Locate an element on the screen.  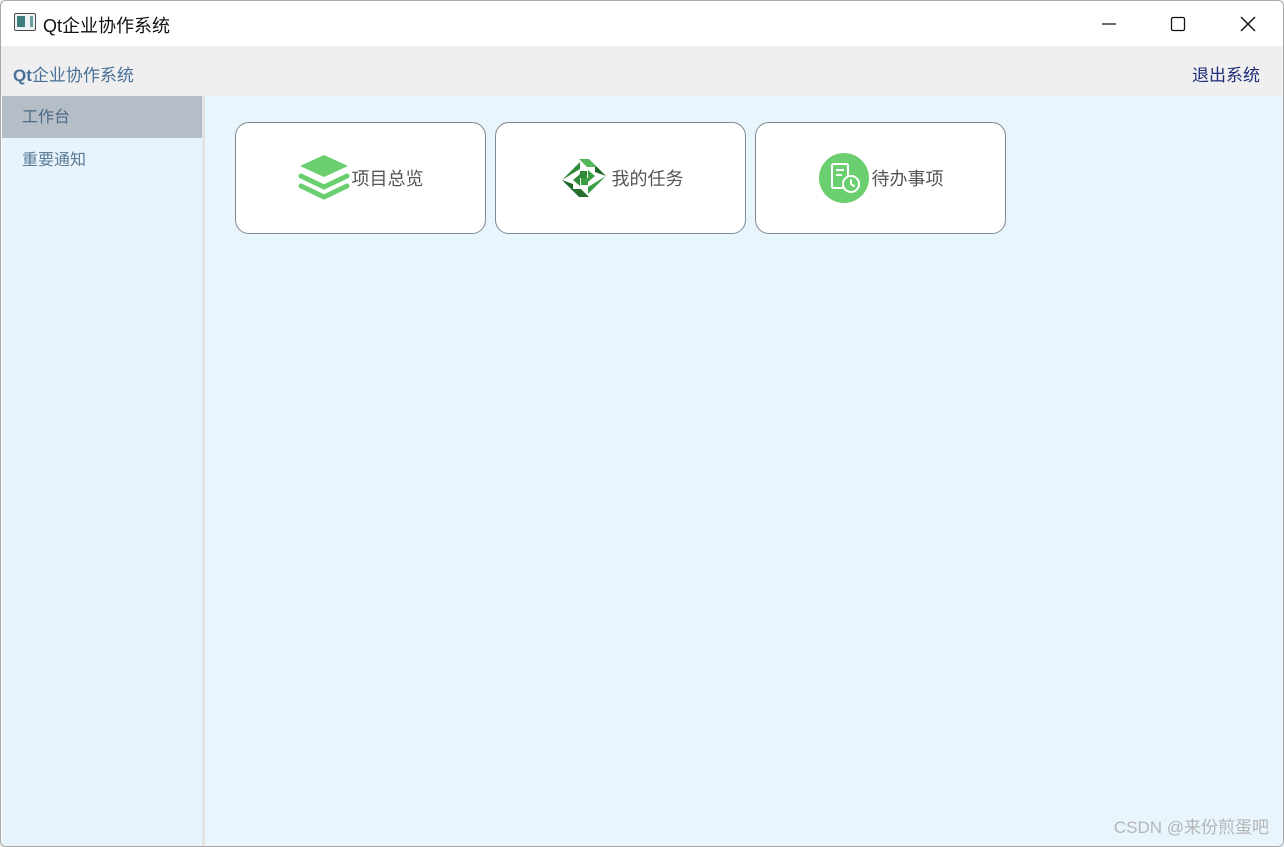
todo-card: 待办事项 is located at coordinates (880, 178).